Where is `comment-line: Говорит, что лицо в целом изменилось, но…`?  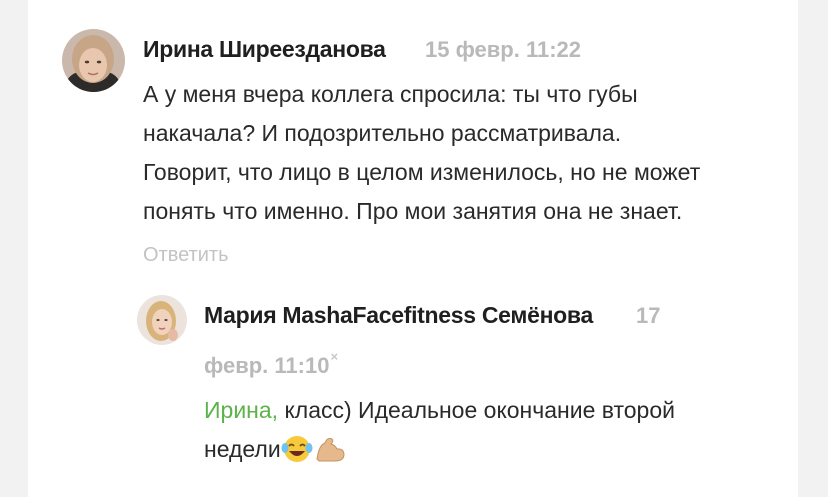 comment-line: Говорит, что лицо в целом изменилось, но… is located at coordinates (422, 172).